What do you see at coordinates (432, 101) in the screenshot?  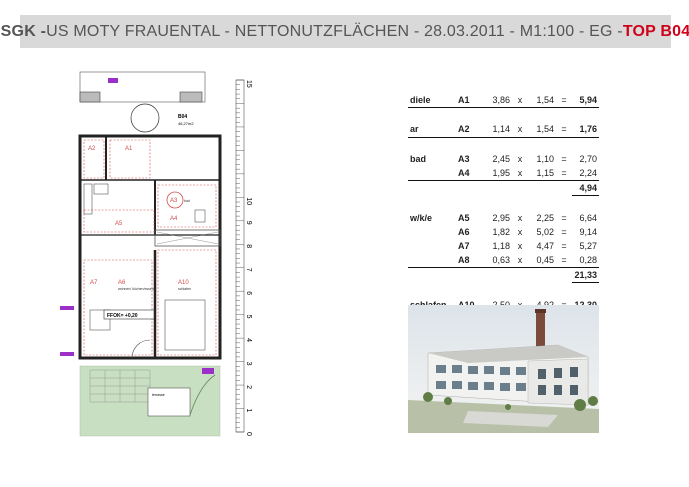 I see `room-label: diele` at bounding box center [432, 101].